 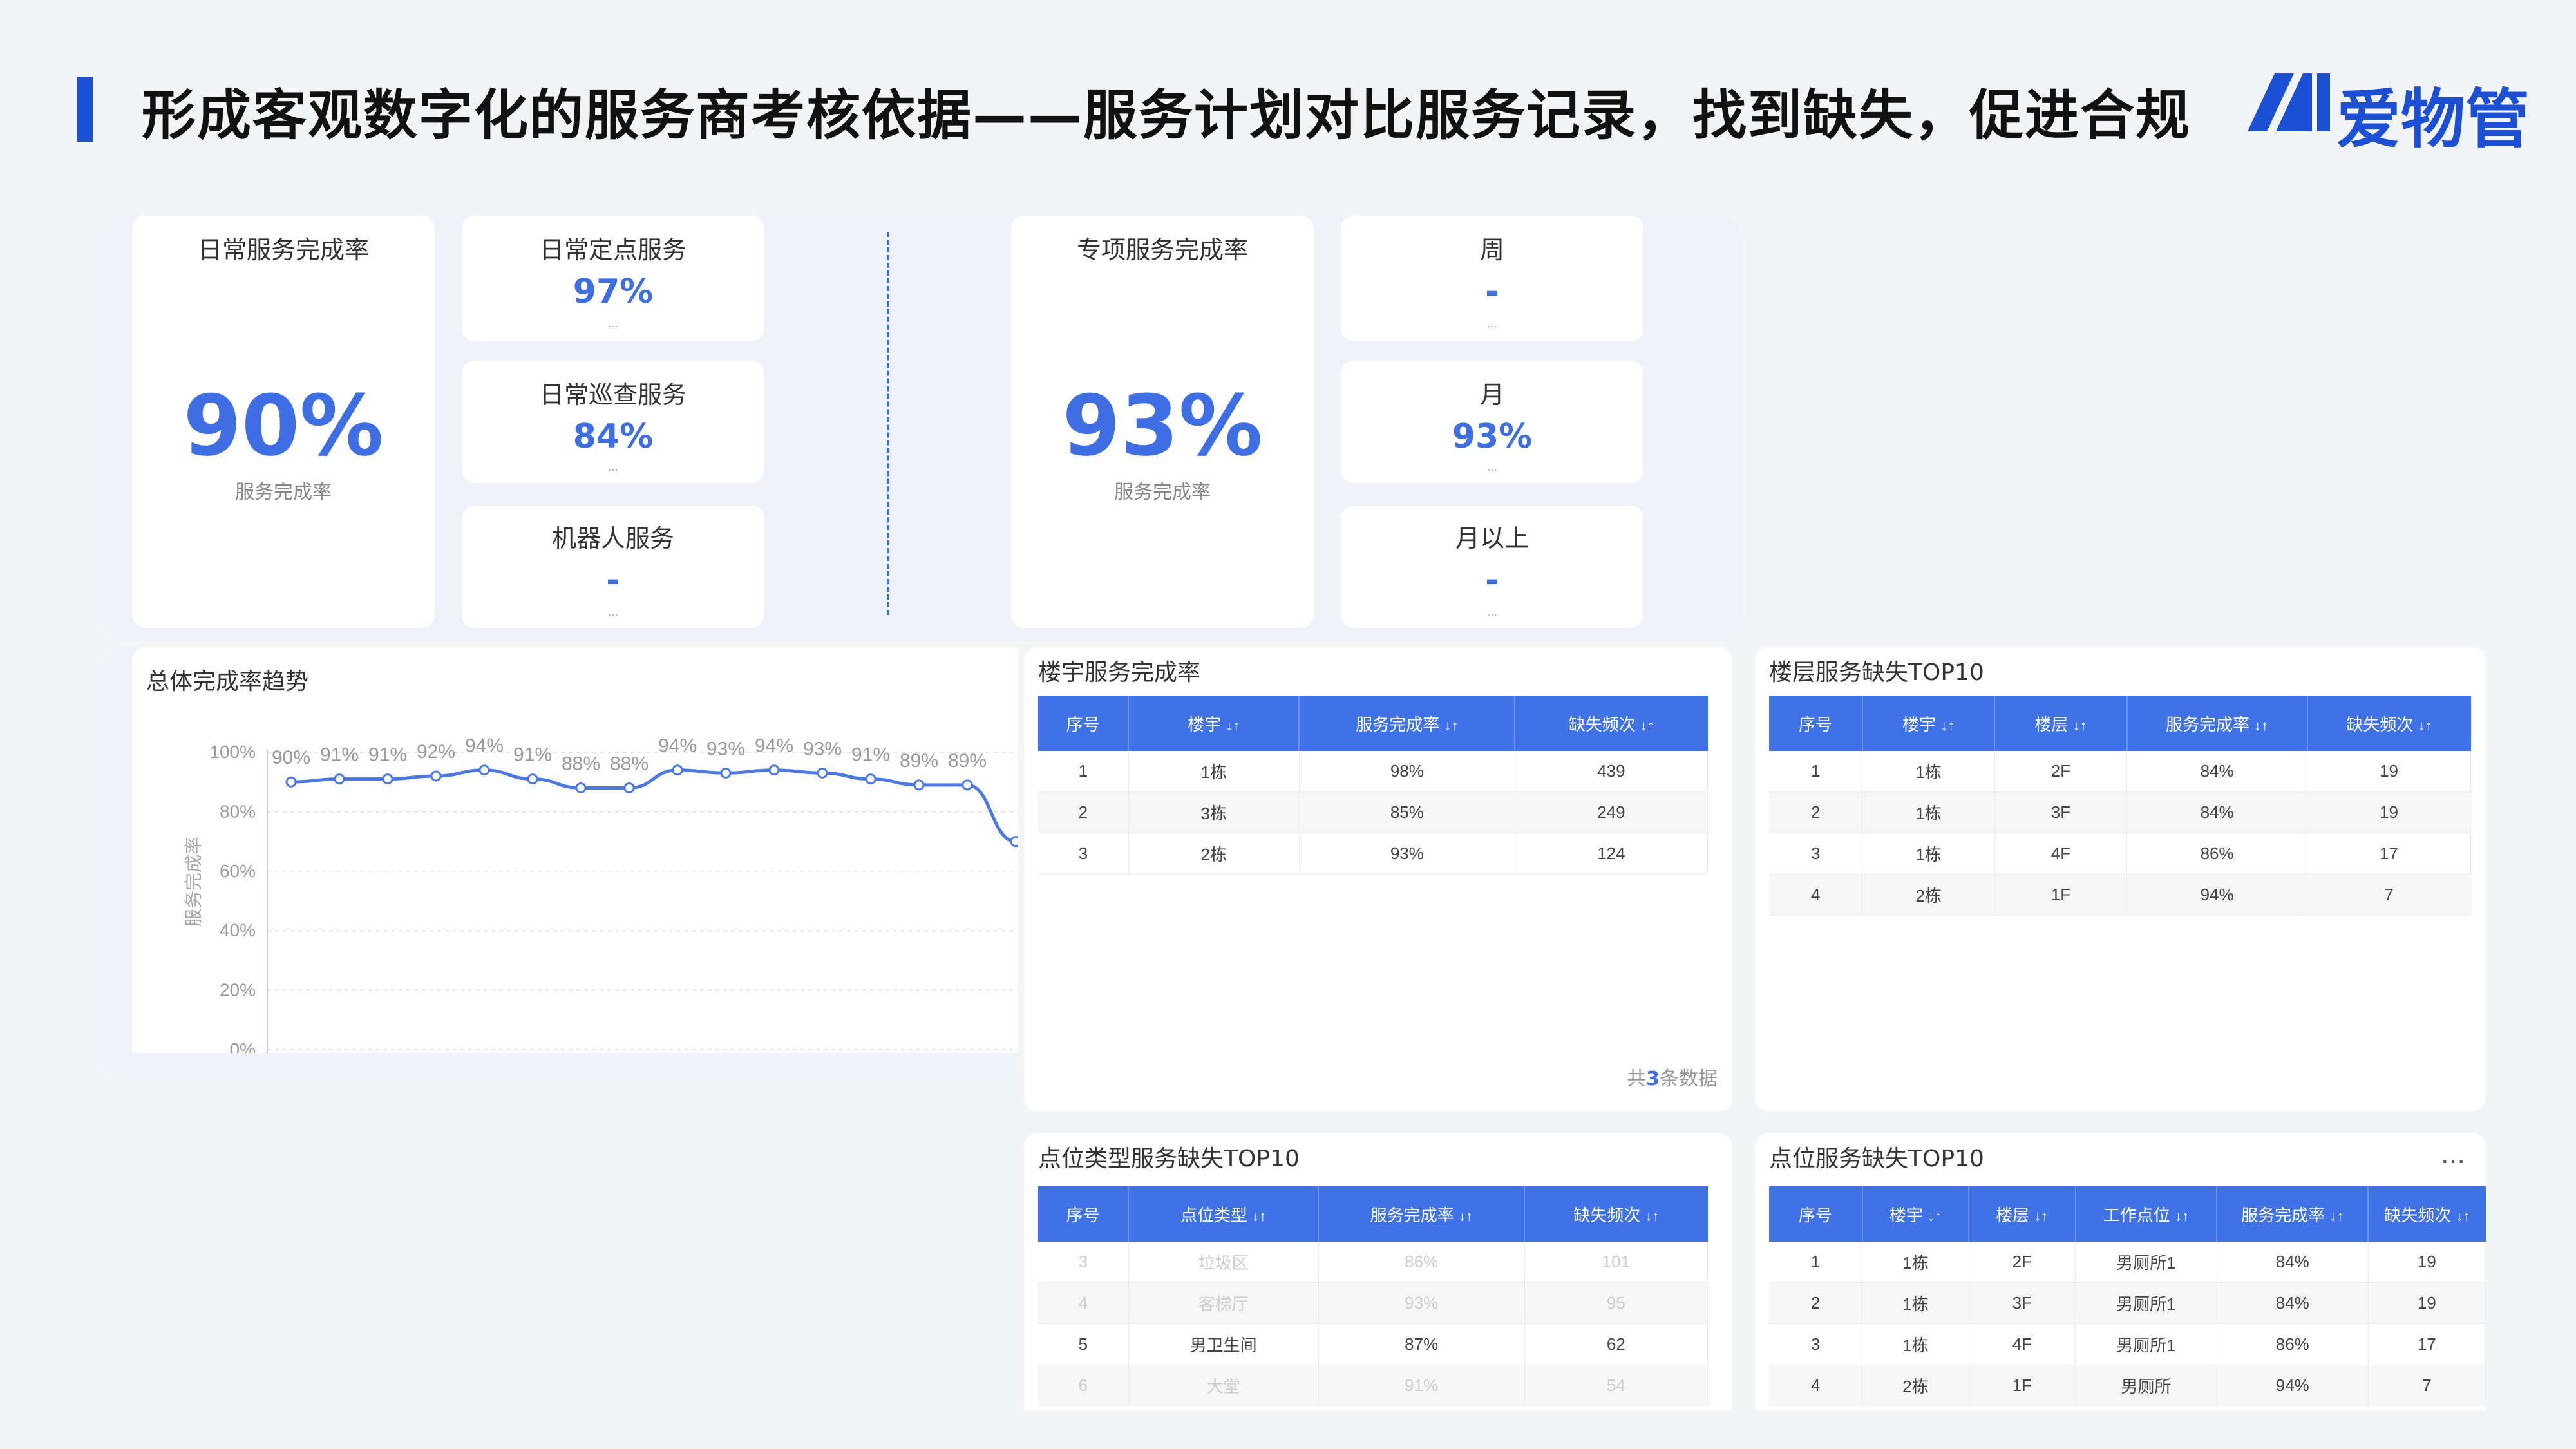 What do you see at coordinates (291, 757) in the screenshot?
I see `data-label: 90%` at bounding box center [291, 757].